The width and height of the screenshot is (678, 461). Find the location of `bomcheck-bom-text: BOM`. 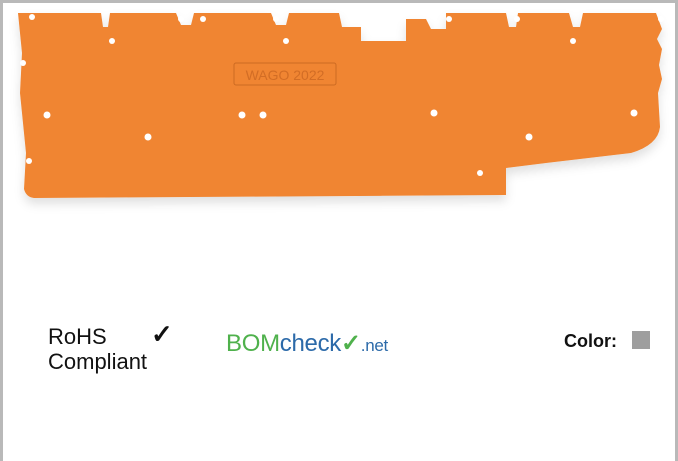

bomcheck-bom-text: BOM is located at coordinates (253, 343).